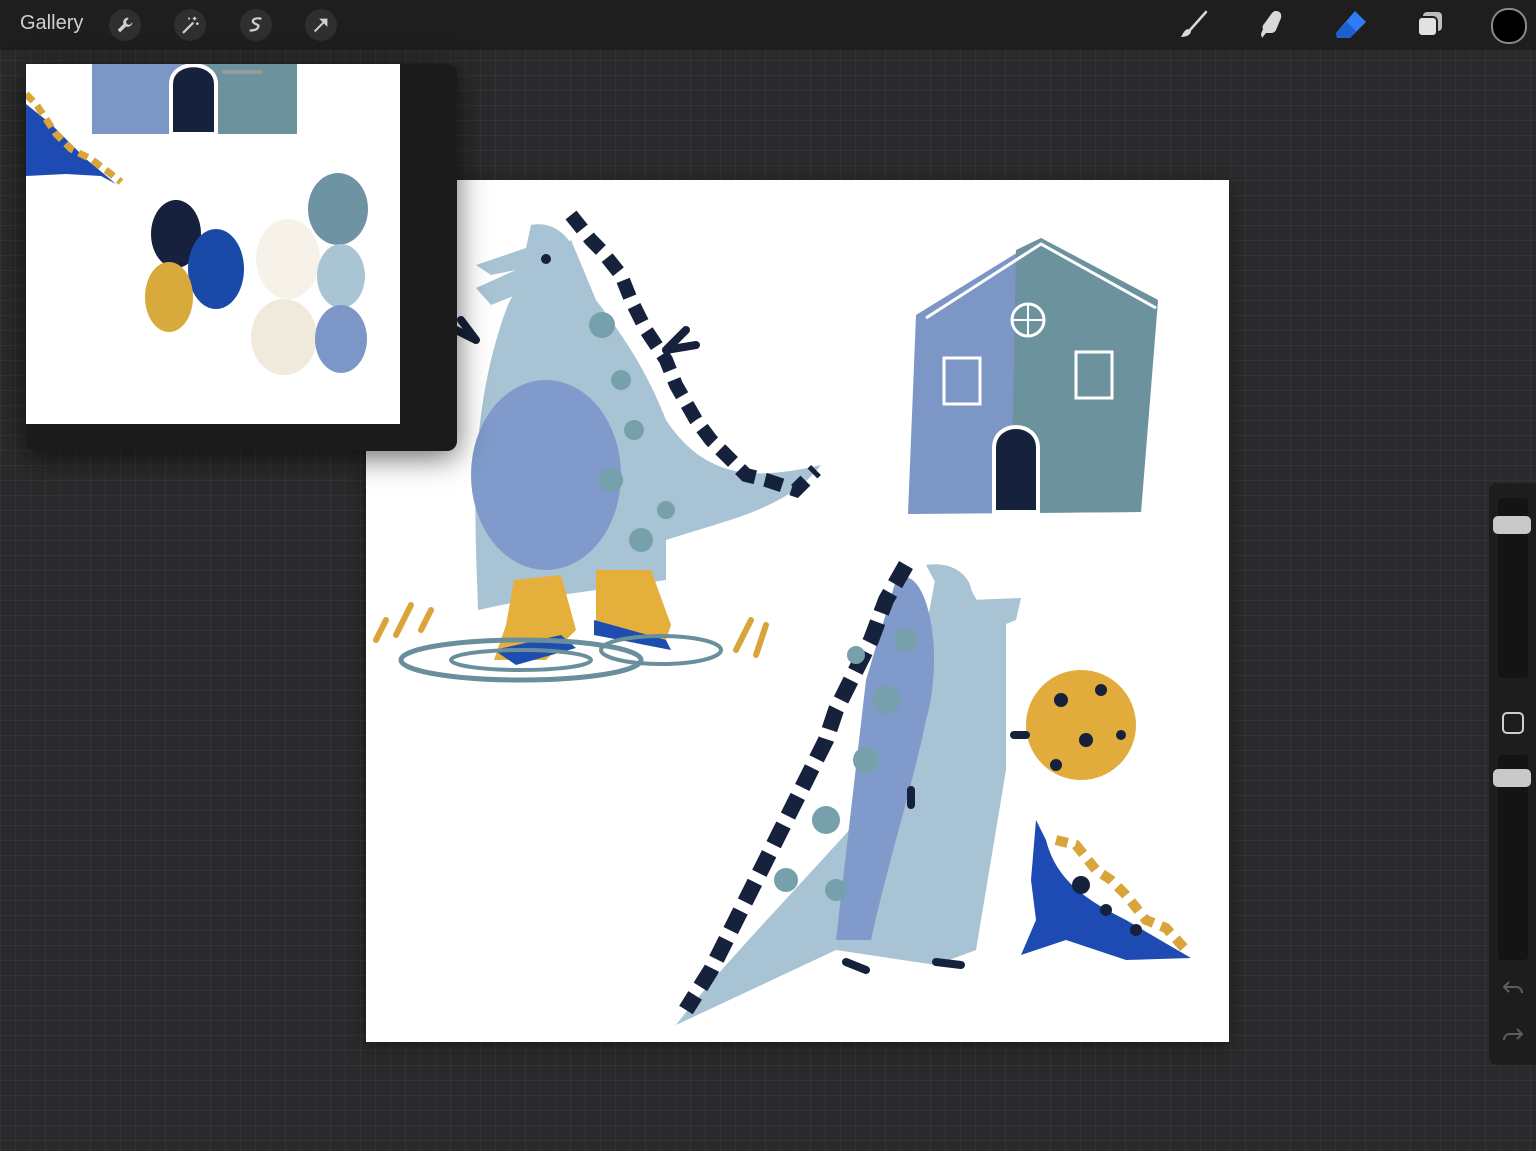 This screenshot has width=1536, height=1151. Describe the element at coordinates (242, 72) in the screenshot. I see `drag-handle` at that location.